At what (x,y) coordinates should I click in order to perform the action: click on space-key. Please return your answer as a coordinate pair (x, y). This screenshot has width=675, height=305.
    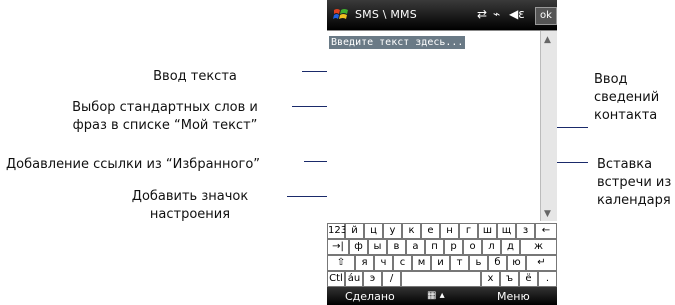
    Looking at the image, I should click on (441, 279).